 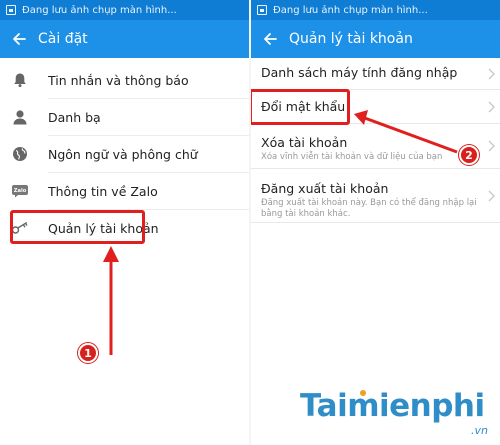 I want to click on app-bar: Quản lý tài khoản, so click(x=375, y=39).